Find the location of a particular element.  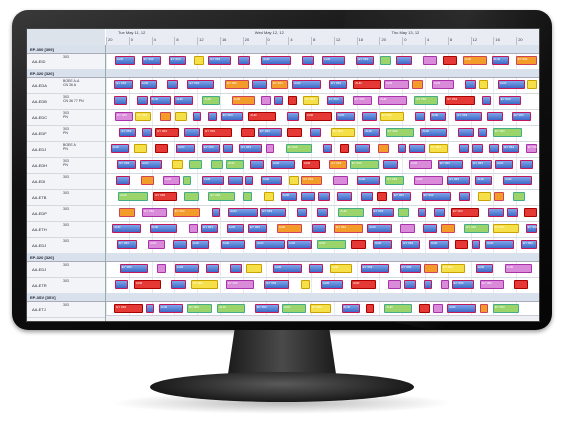

aircraft-row-label: AA-EDP 303 is located at coordinates (66, 213).